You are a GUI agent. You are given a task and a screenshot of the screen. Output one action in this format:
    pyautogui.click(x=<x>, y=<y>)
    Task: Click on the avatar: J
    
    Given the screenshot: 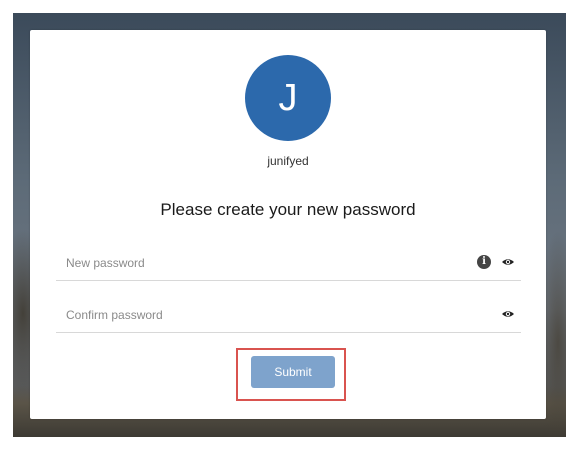 What is the action you would take?
    pyautogui.click(x=288, y=98)
    